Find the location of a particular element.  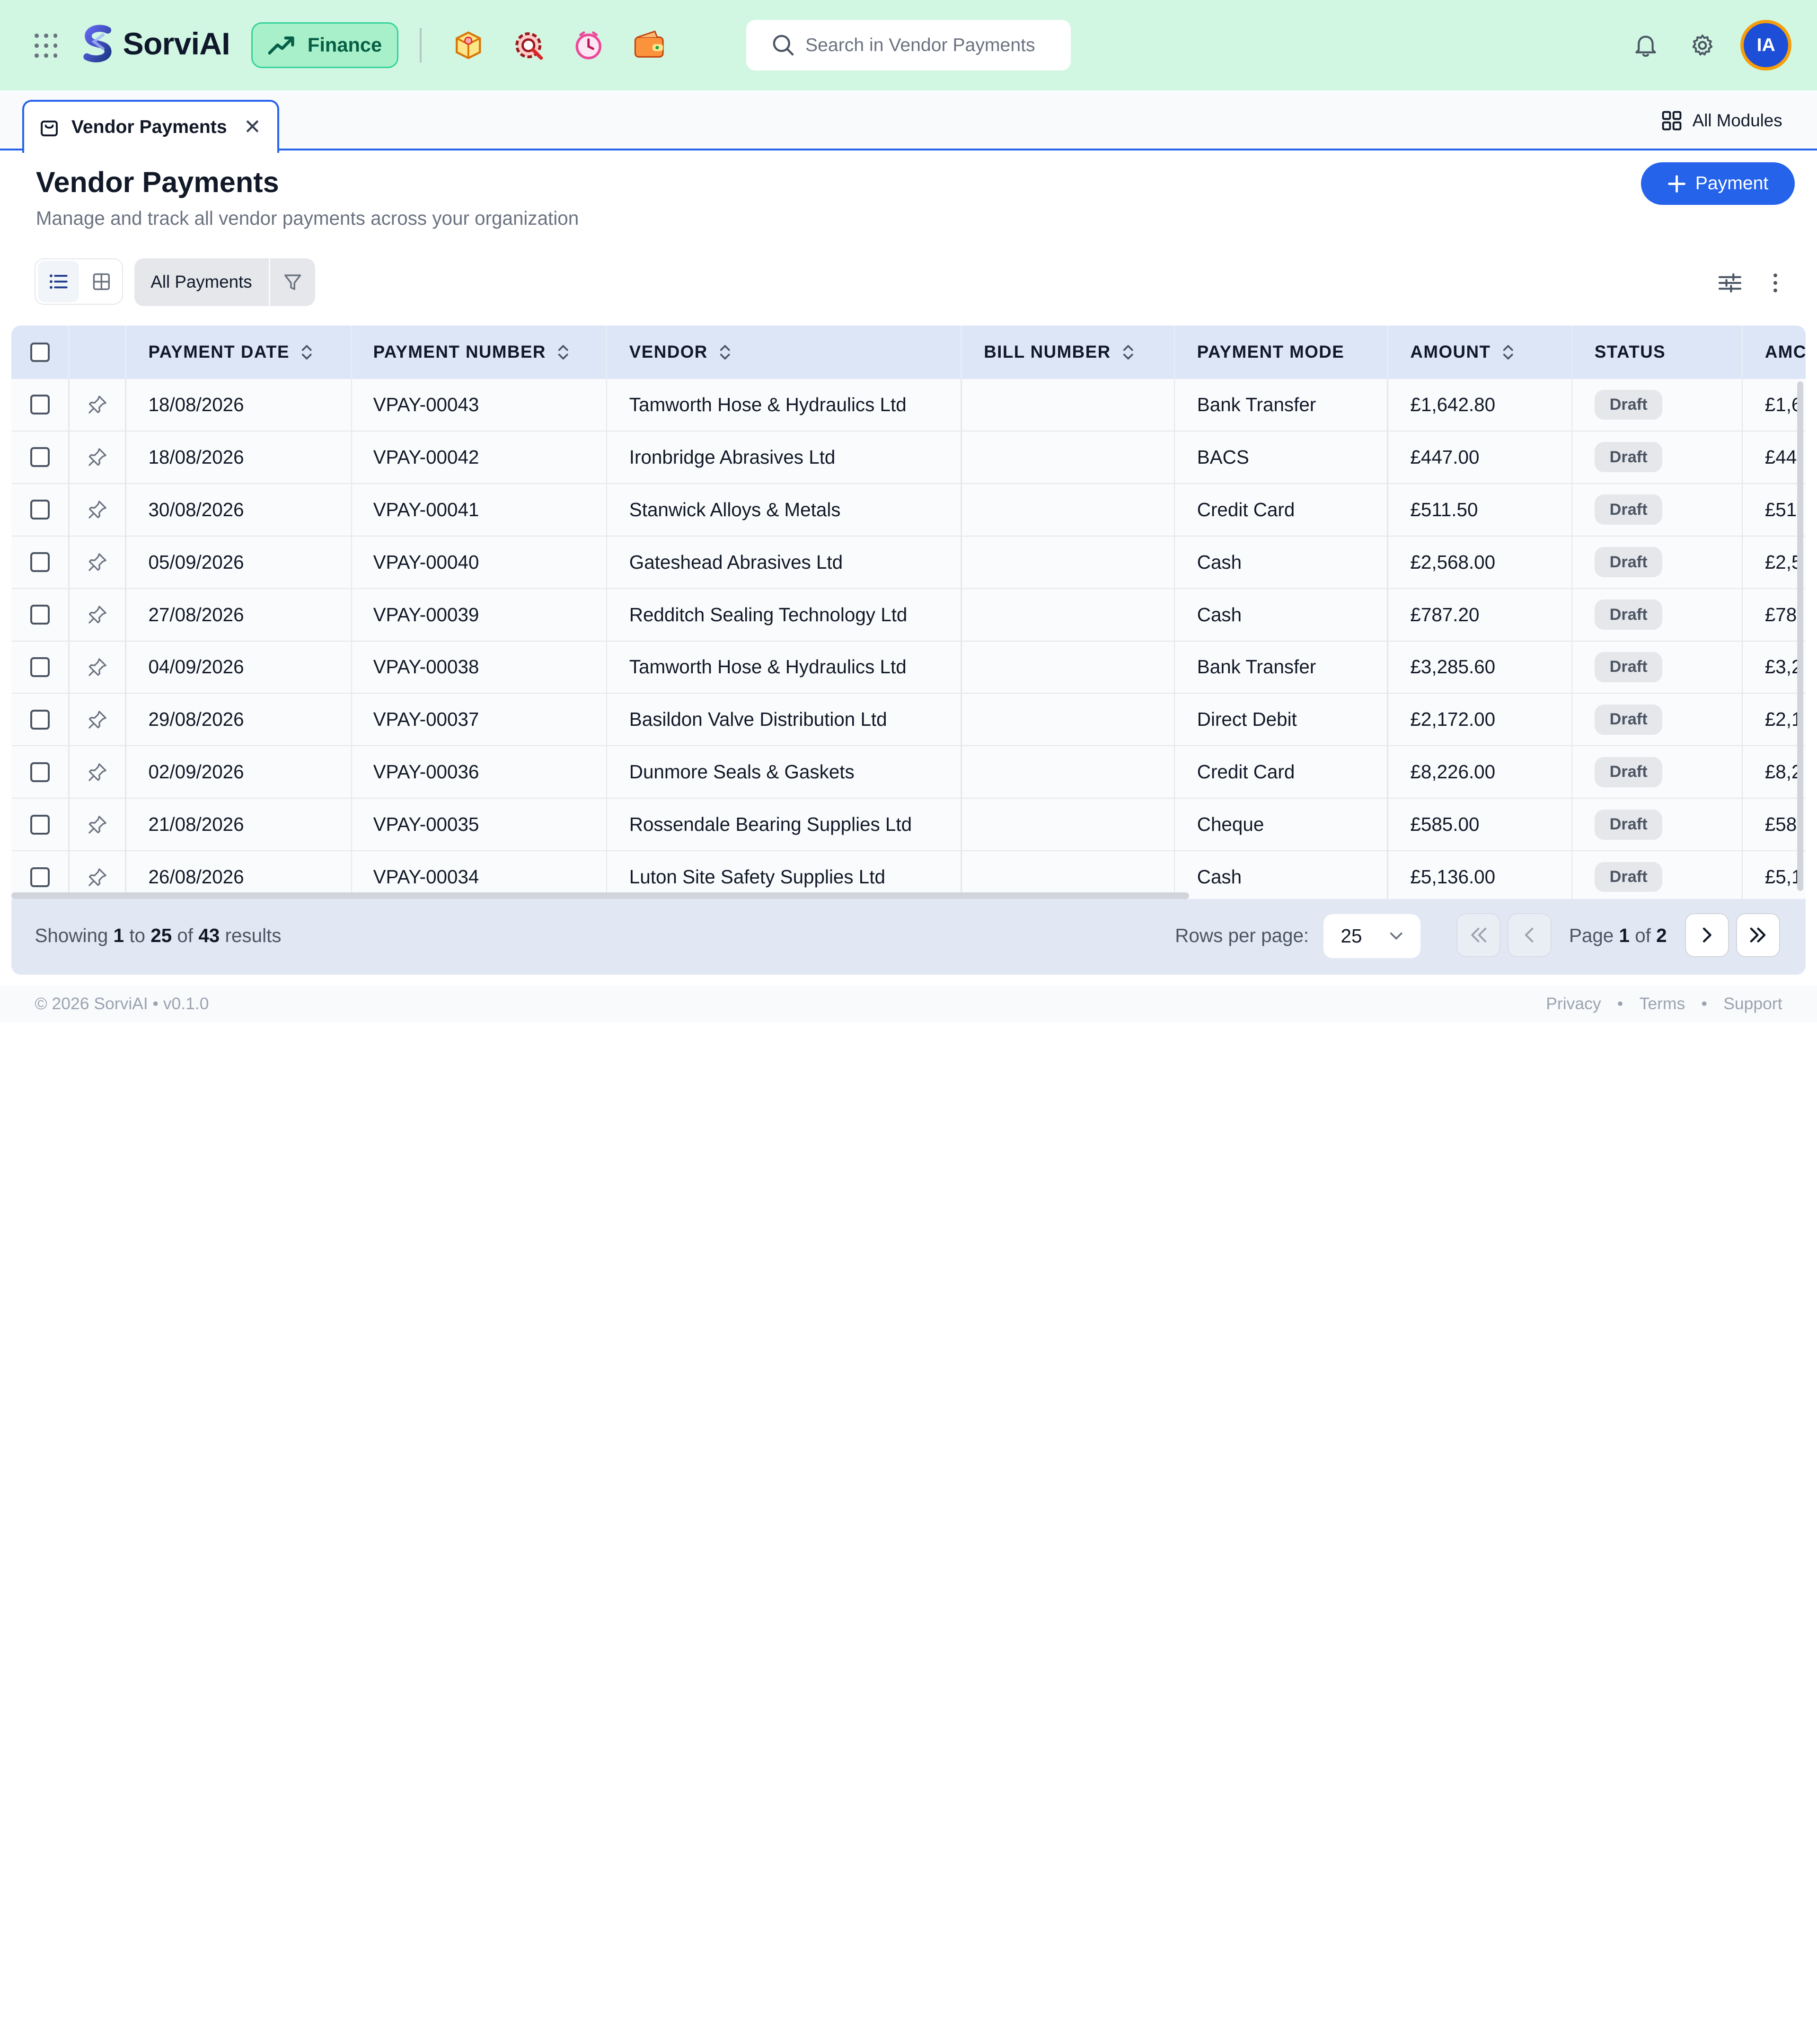

col-payment-date: PAYMENT DATE is located at coordinates (252, 352).